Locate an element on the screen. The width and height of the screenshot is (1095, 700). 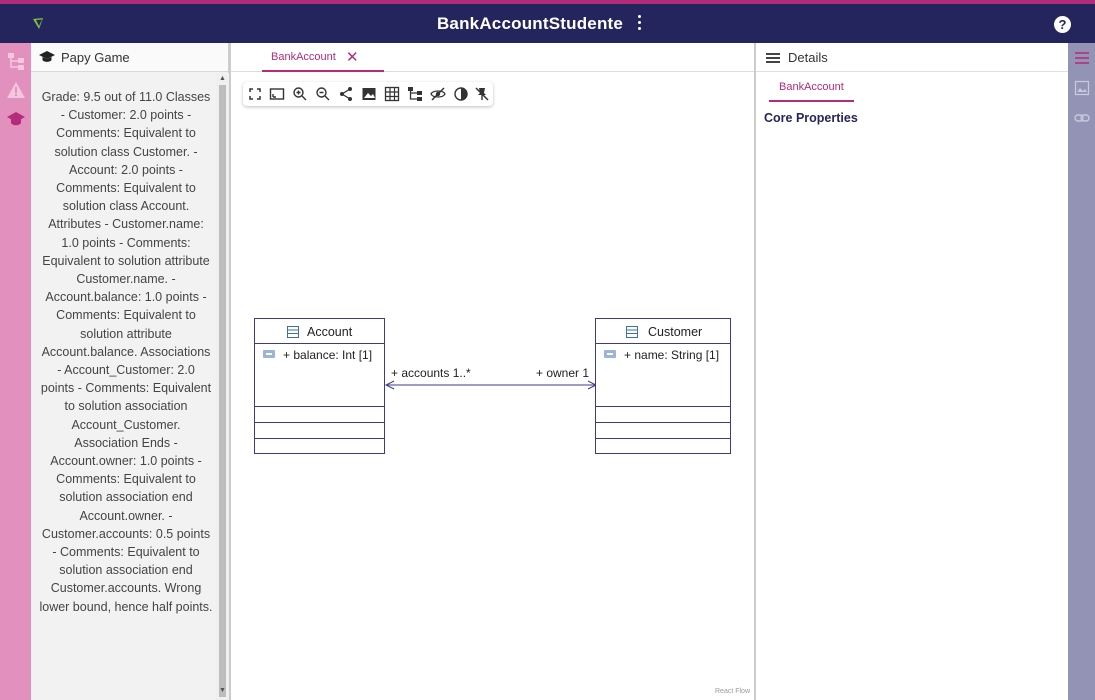
class-name: Account is located at coordinates (330, 332).